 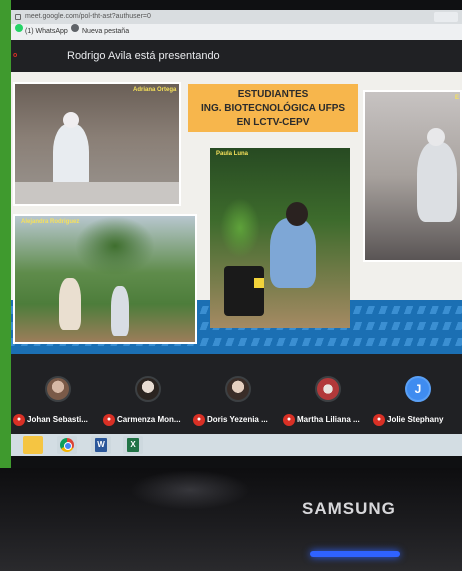 I want to click on power-light, so click(x=355, y=554).